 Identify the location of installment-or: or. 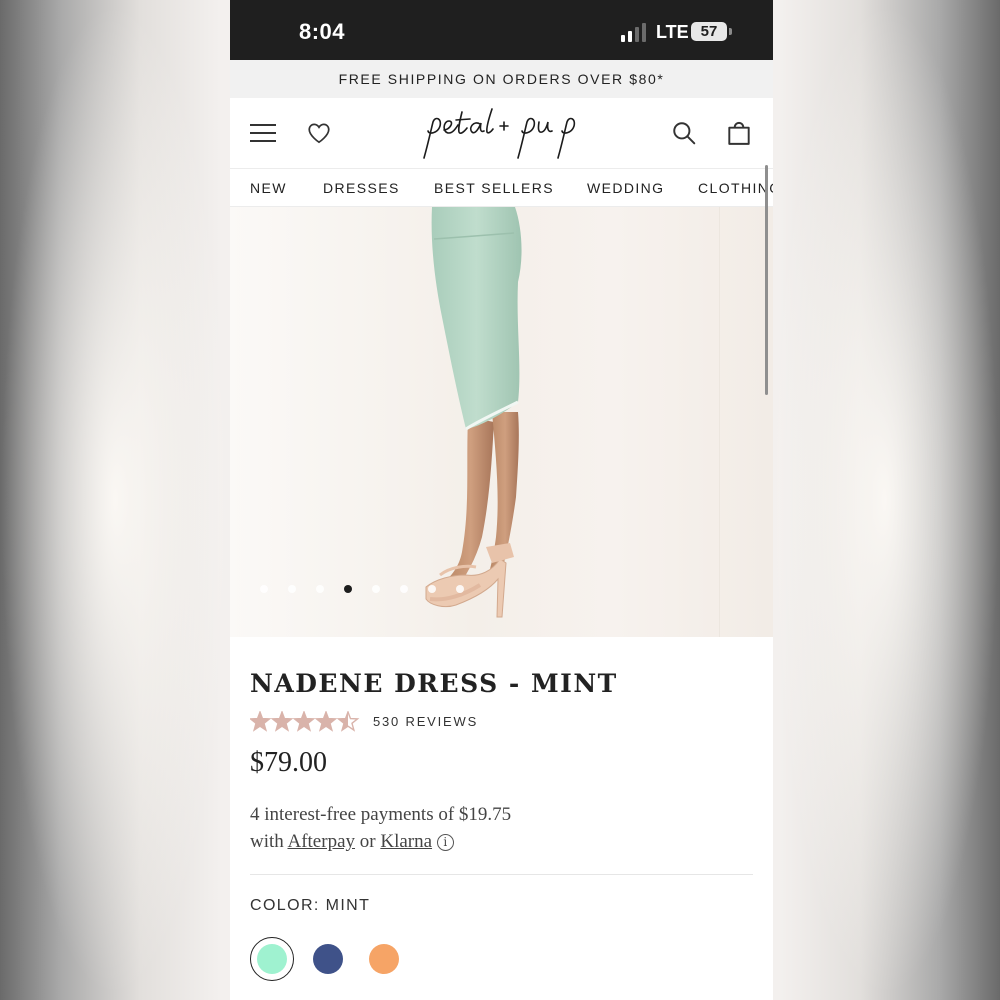
(367, 841).